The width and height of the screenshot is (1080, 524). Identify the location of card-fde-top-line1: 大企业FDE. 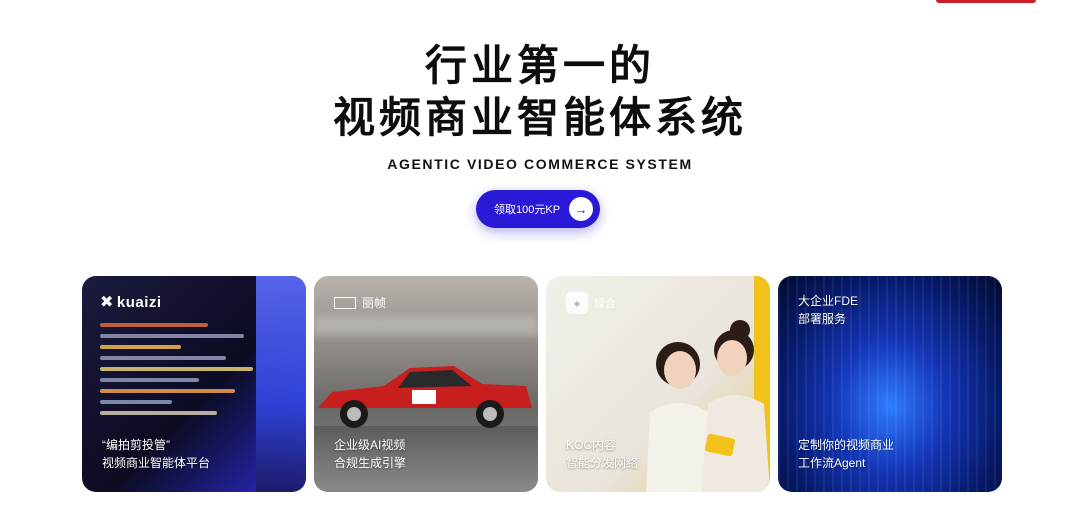
(828, 301).